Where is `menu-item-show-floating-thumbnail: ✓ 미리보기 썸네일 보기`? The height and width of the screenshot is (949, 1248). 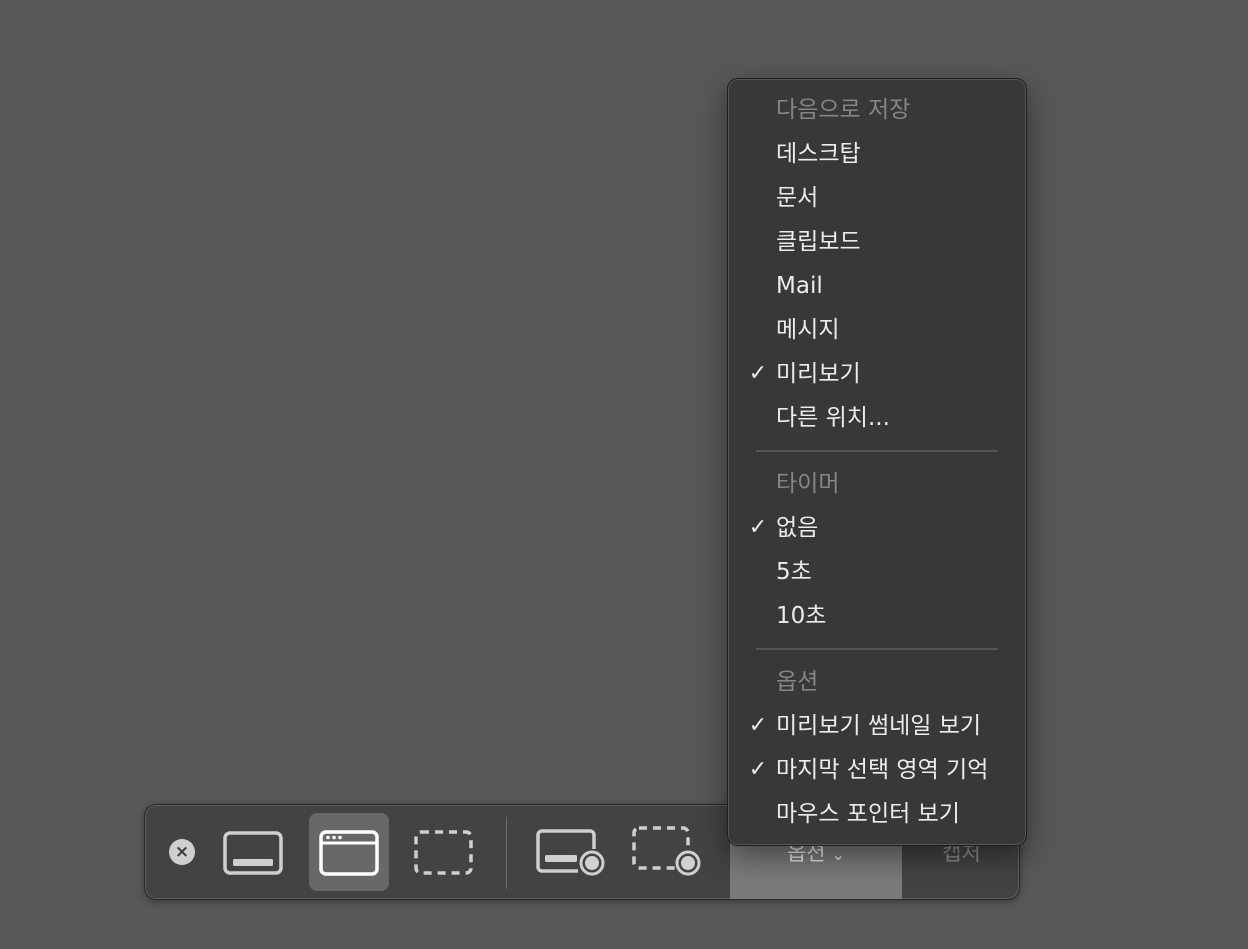
menu-item-show-floating-thumbnail: ✓ 미리보기 썸네일 보기 is located at coordinates (877, 726).